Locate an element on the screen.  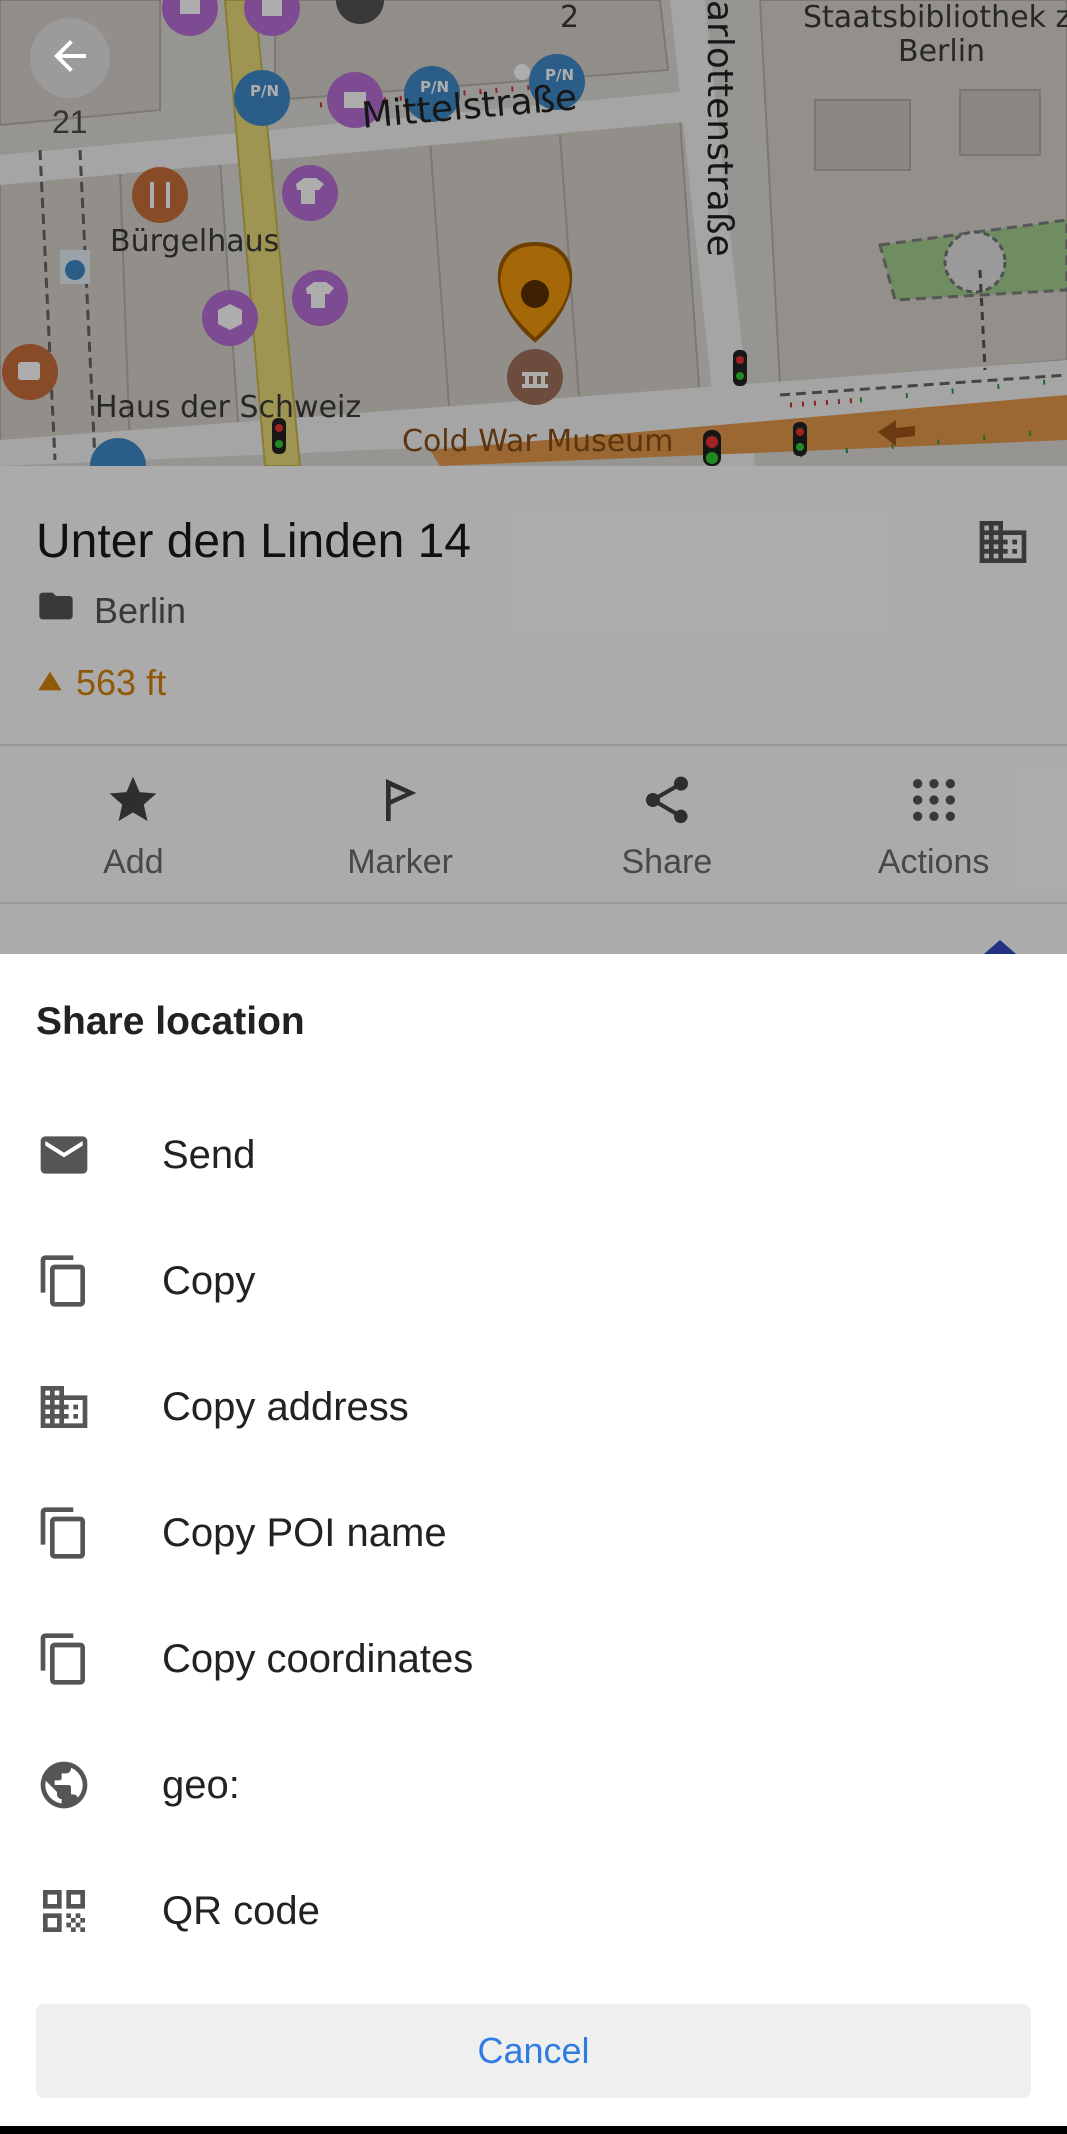
globe-icon is located at coordinates (81, 1785).